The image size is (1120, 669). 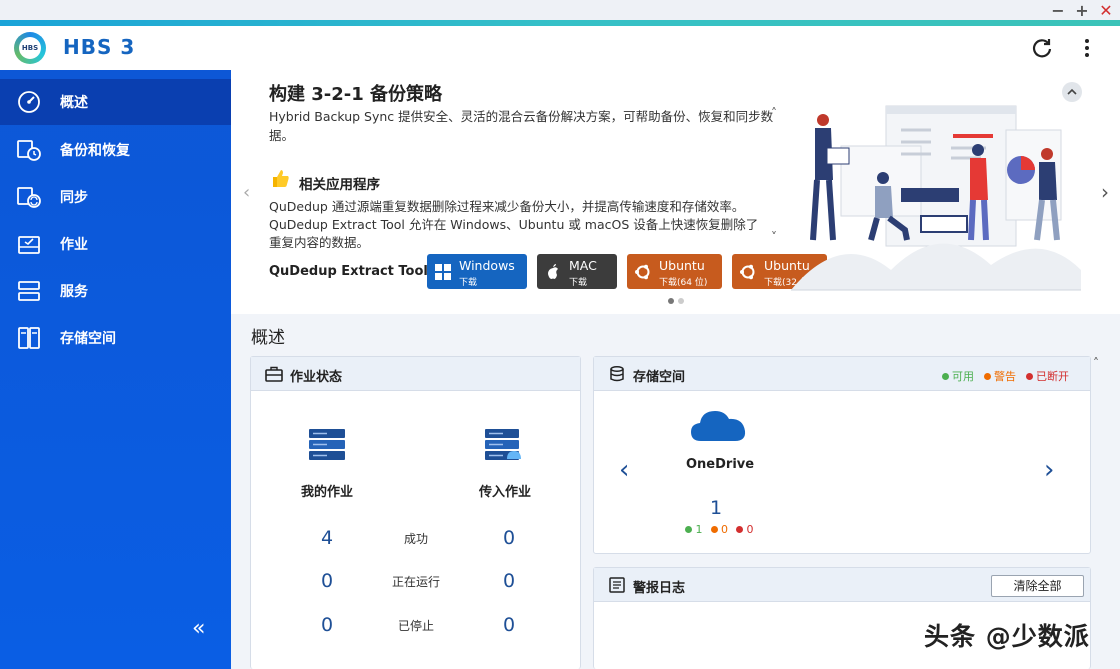 I want to click on warning-count: 0, so click(x=719, y=529).